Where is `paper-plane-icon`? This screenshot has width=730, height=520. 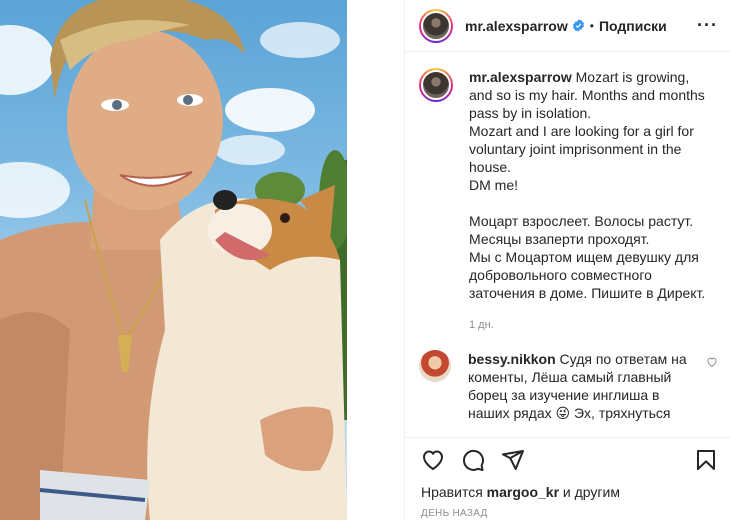 paper-plane-icon is located at coordinates (513, 459).